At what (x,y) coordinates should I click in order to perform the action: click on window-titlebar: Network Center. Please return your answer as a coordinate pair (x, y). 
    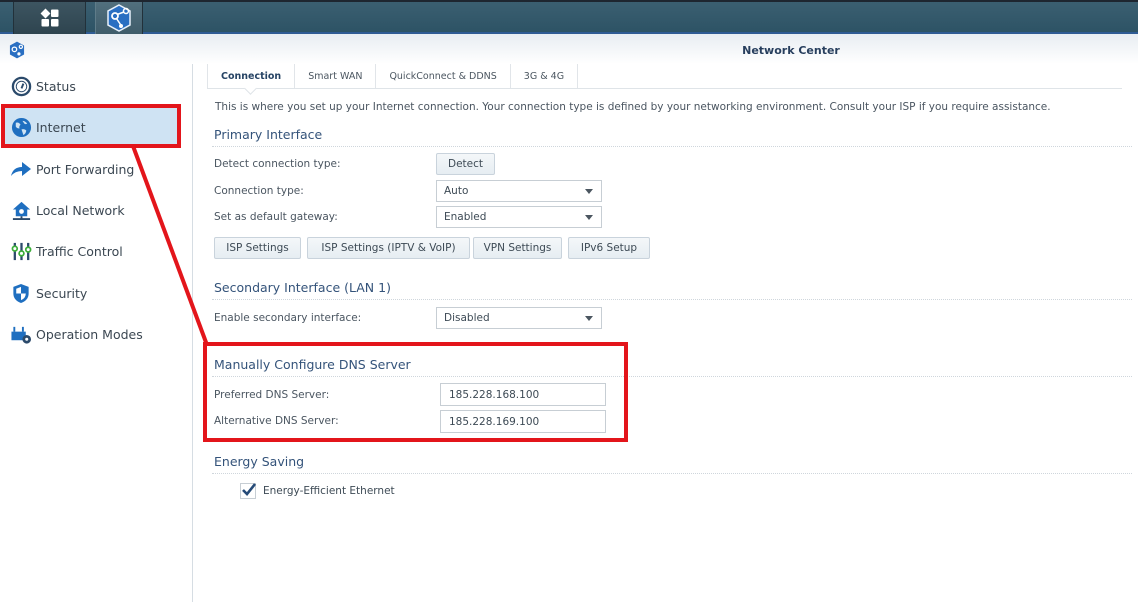
    Looking at the image, I should click on (569, 49).